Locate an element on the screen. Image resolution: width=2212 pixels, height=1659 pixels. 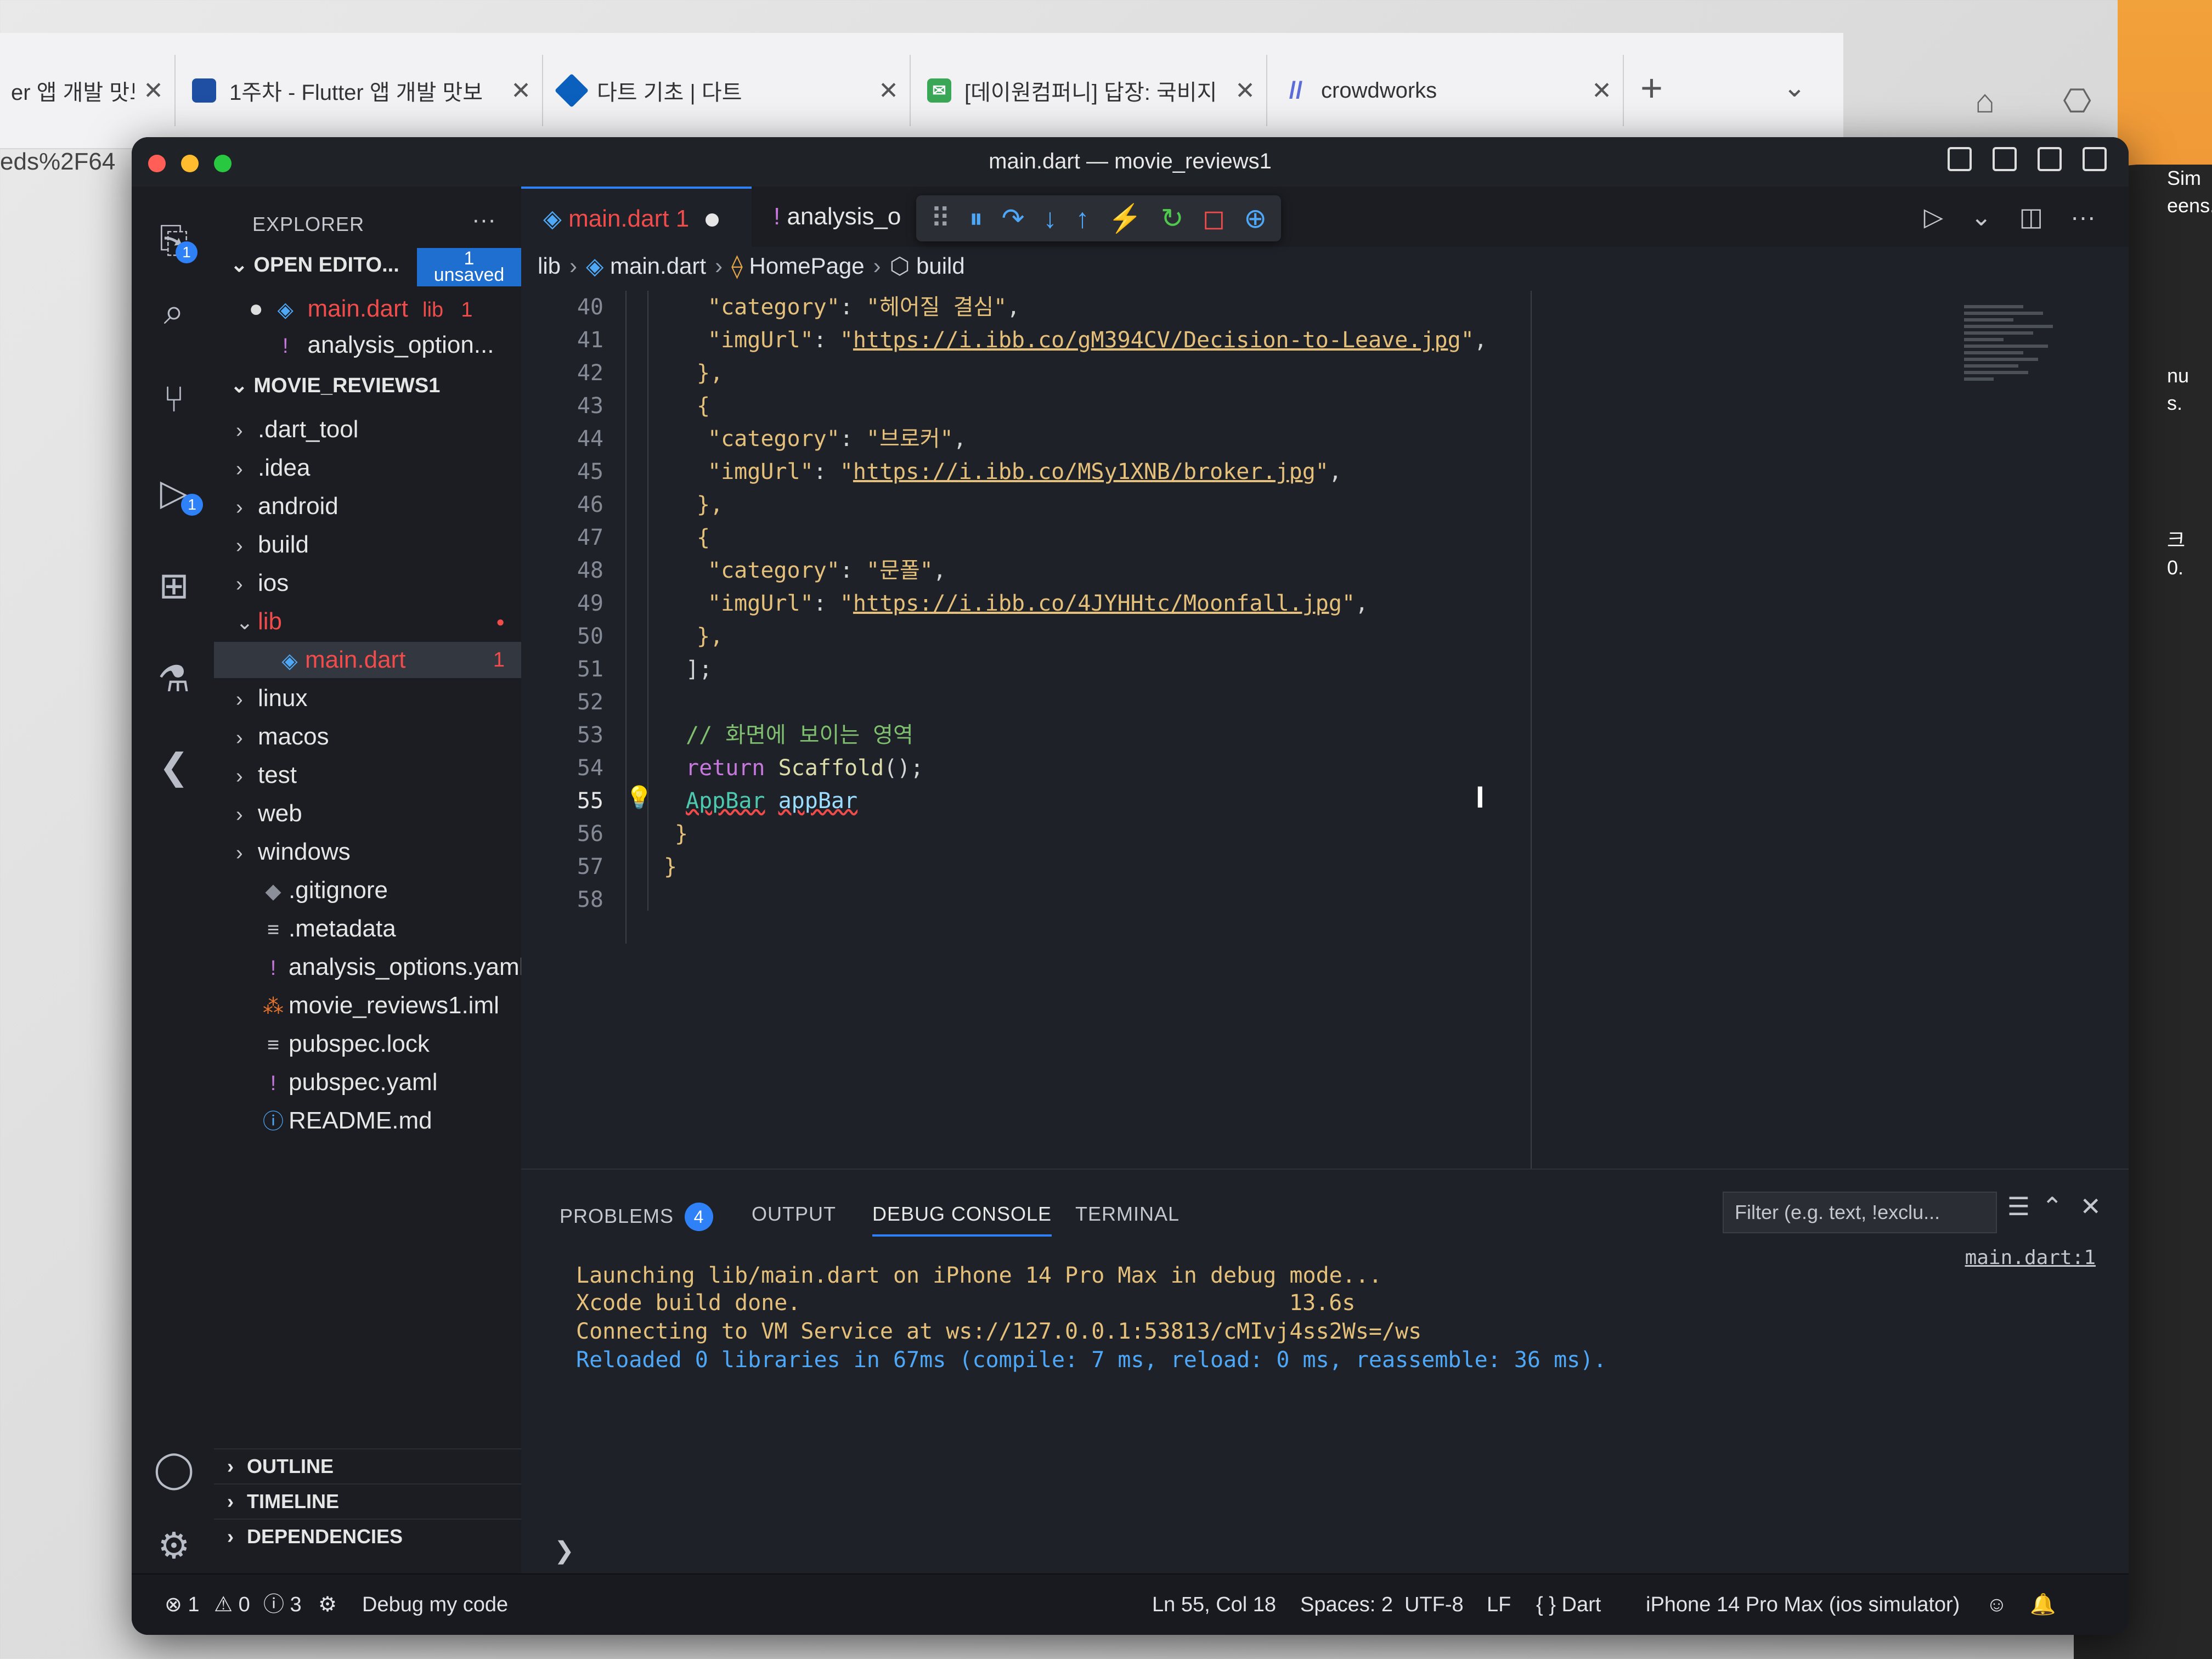
devtools-icon: ⊕ is located at coordinates (1255, 218).